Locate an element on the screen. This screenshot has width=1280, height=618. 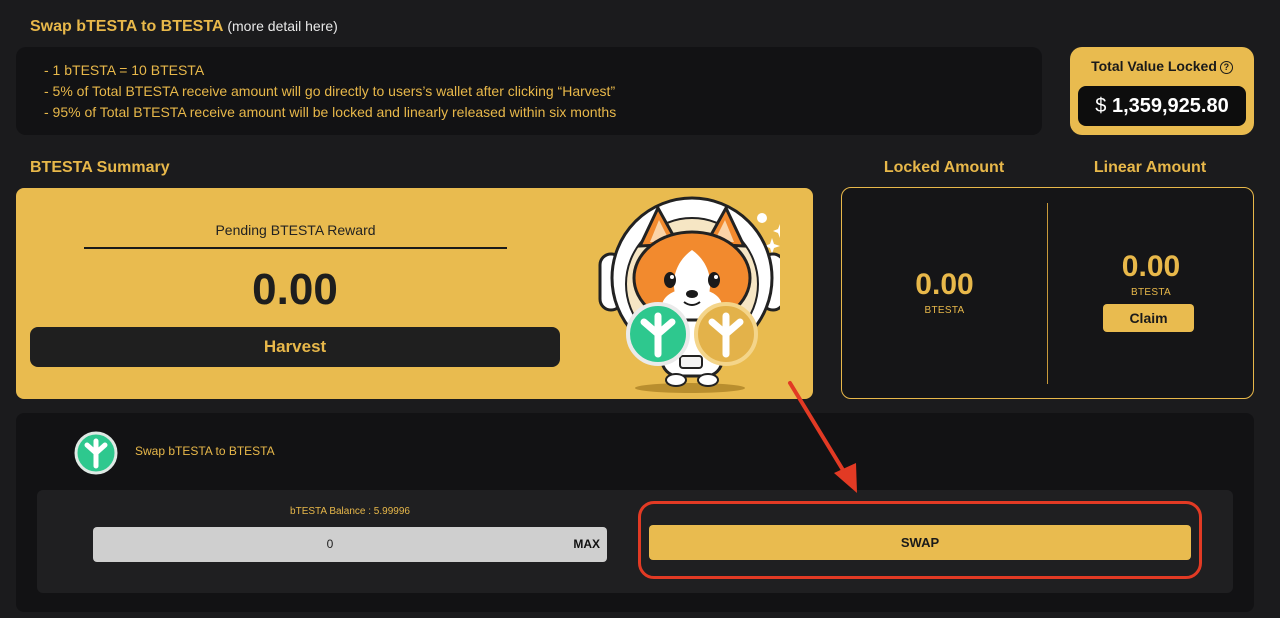
pending-divider is located at coordinates (295, 248).